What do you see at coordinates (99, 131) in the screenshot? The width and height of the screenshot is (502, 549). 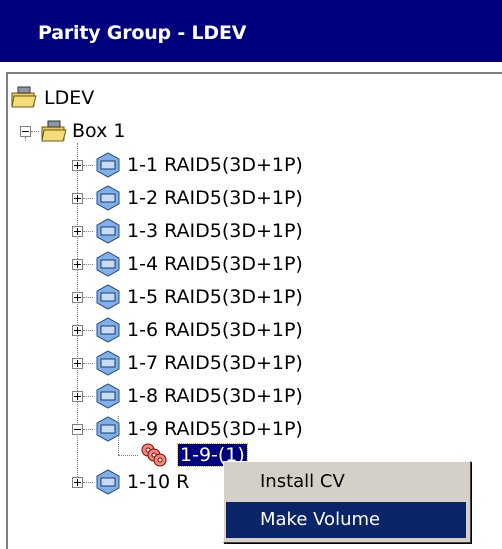 I see `tree-node-label: Box 1` at bounding box center [99, 131].